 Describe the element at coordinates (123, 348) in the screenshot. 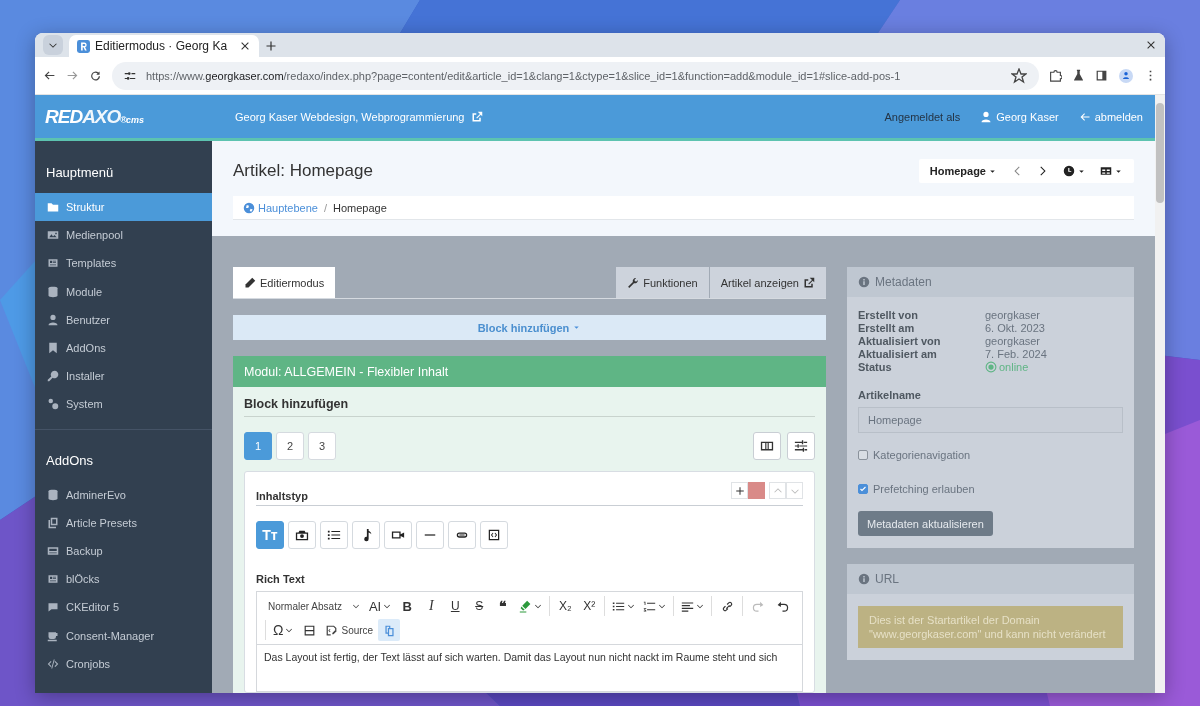

I see `sidebar-item: AddOns` at that location.